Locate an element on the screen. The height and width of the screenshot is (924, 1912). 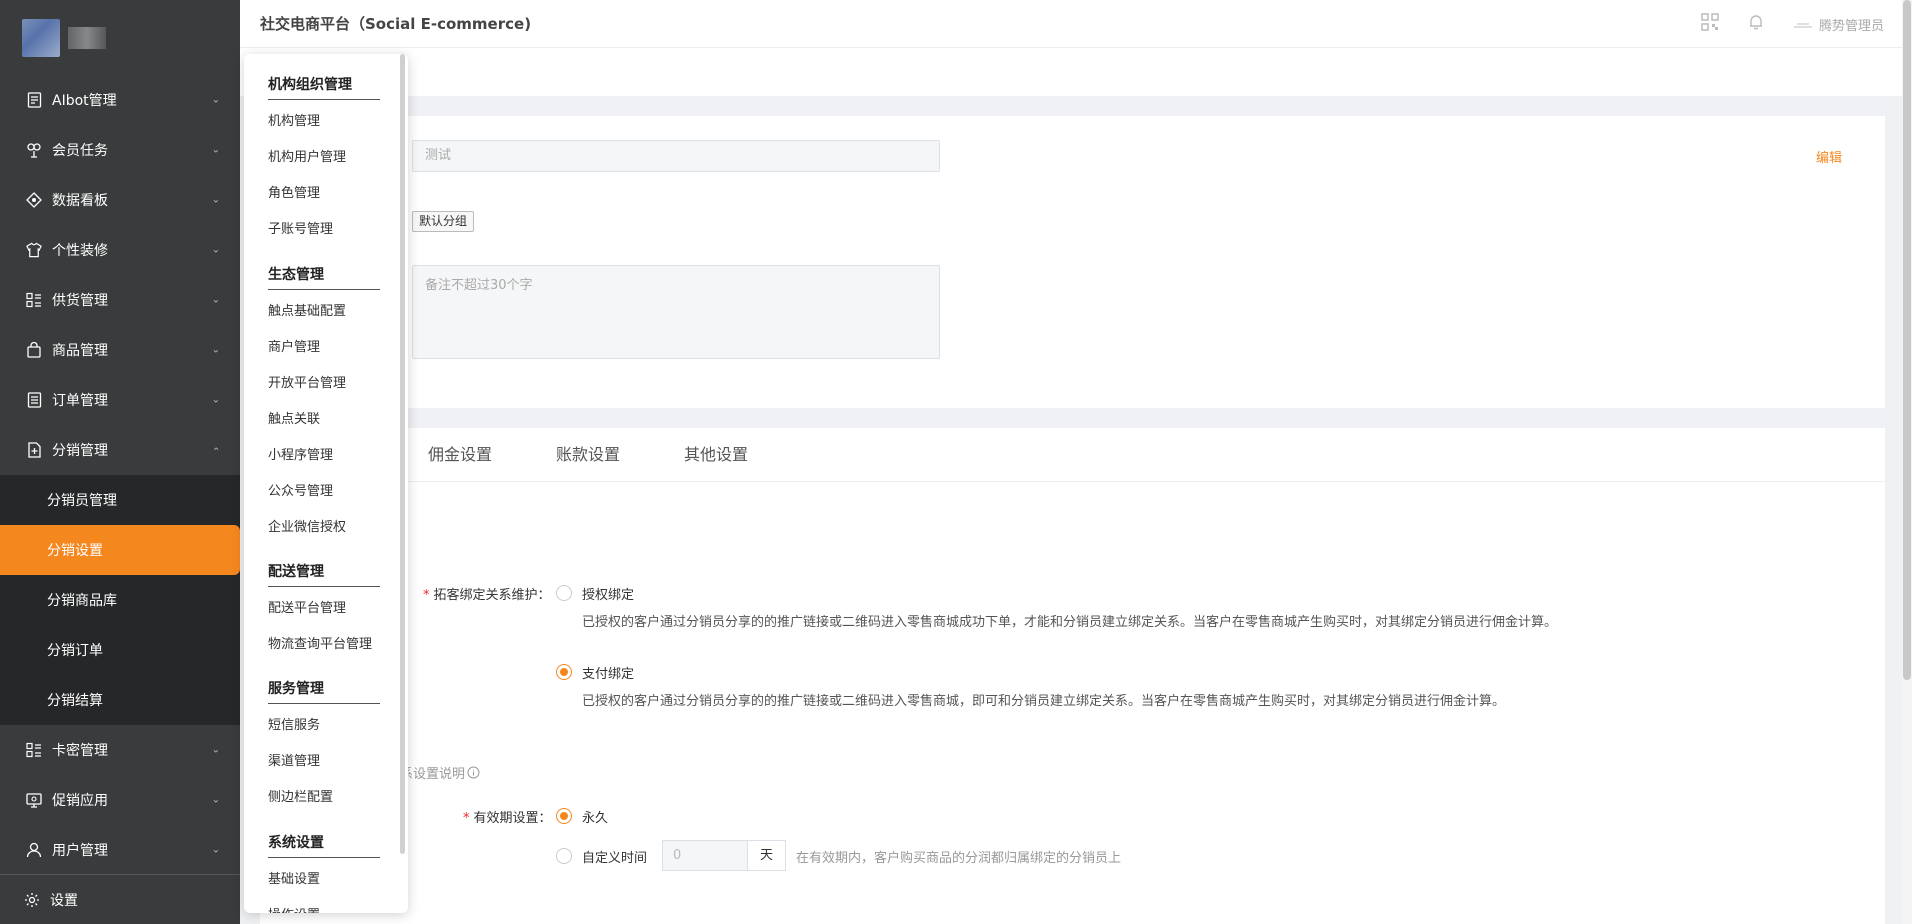
dropdown-item: 机构用户管理 is located at coordinates (307, 155).